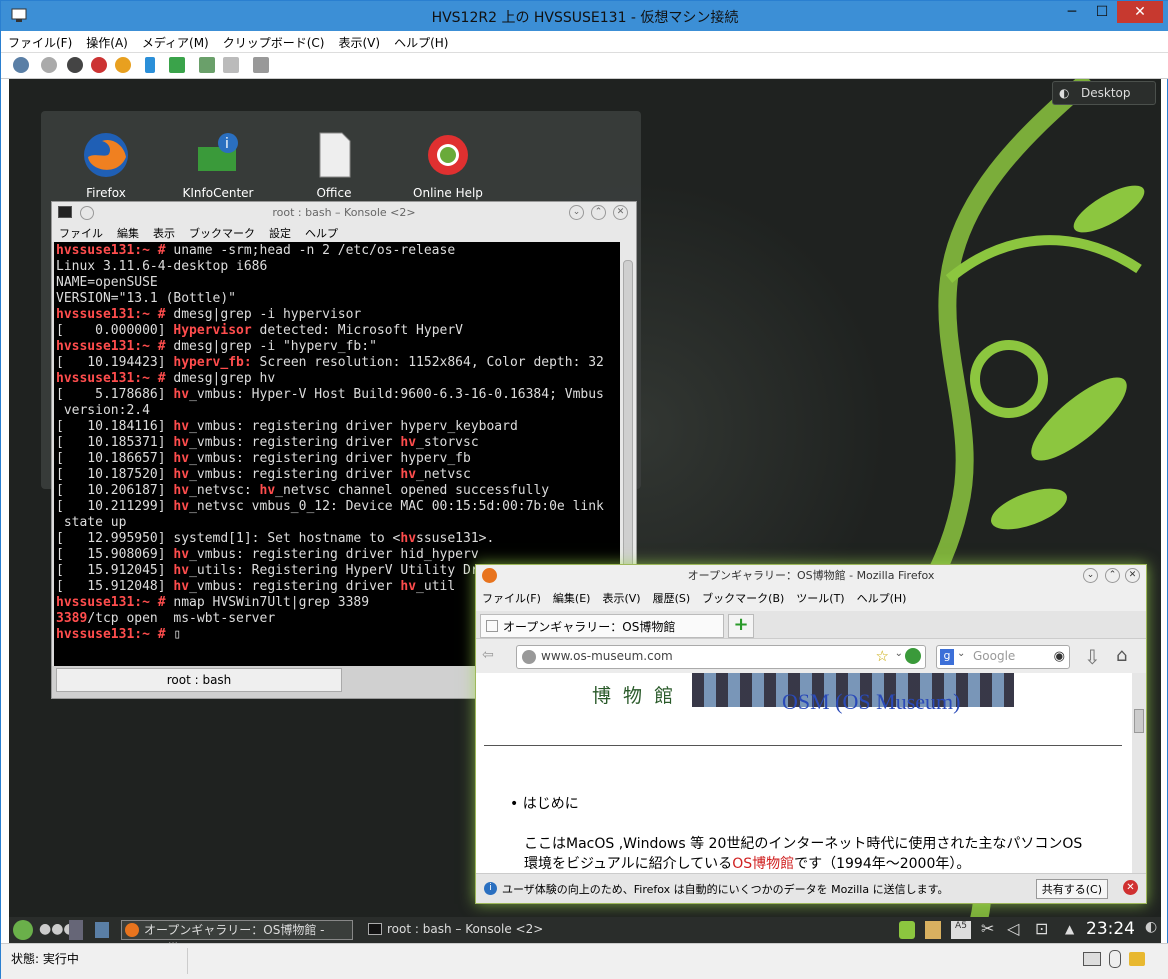  Describe the element at coordinates (495, 657) in the screenshot. I see `back-button: ⇦` at that location.